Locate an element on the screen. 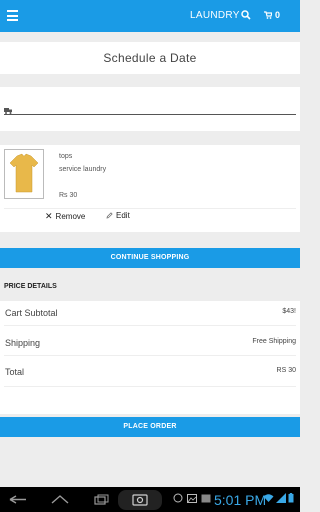 The image size is (320, 512). remove-button: ✕ Remove is located at coordinates (65, 216).